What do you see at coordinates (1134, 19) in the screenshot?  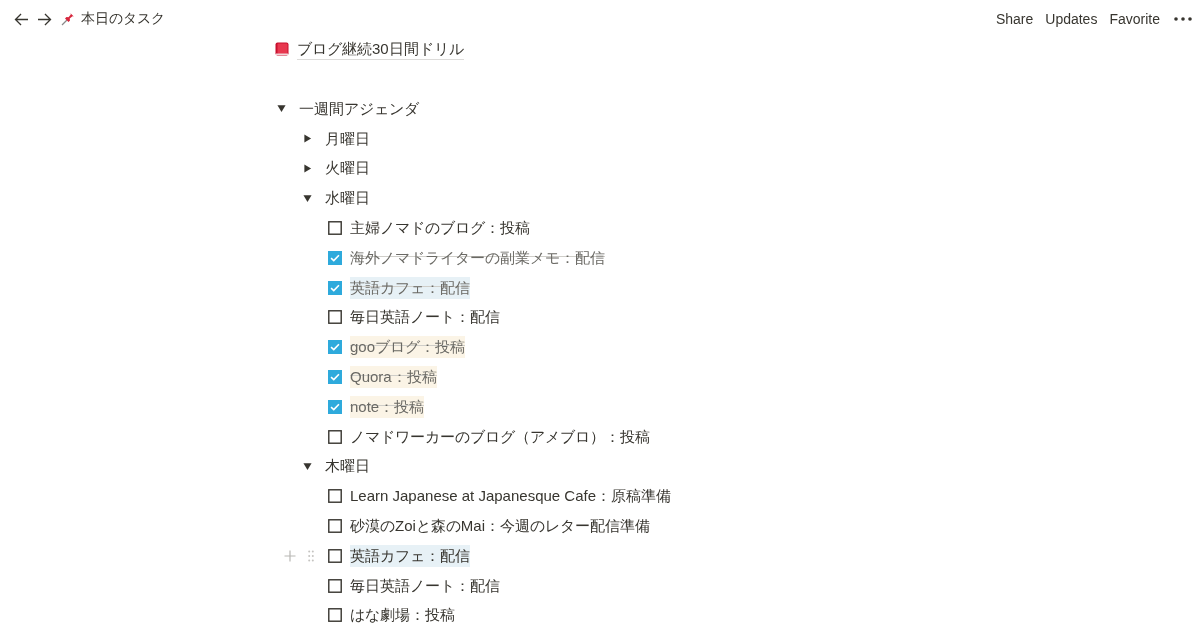 I see `topbar-action-button: Favorite` at bounding box center [1134, 19].